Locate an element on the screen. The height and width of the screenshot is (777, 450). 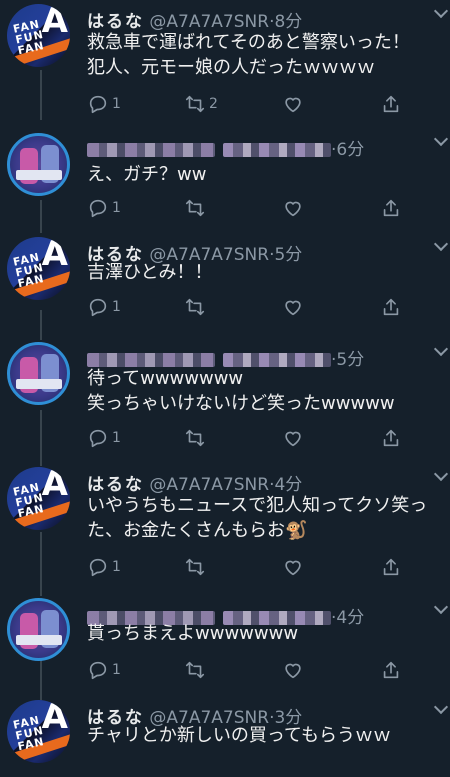
tweet-header: はるな @A7A7A7SNR·8分 is located at coordinates (194, 19).